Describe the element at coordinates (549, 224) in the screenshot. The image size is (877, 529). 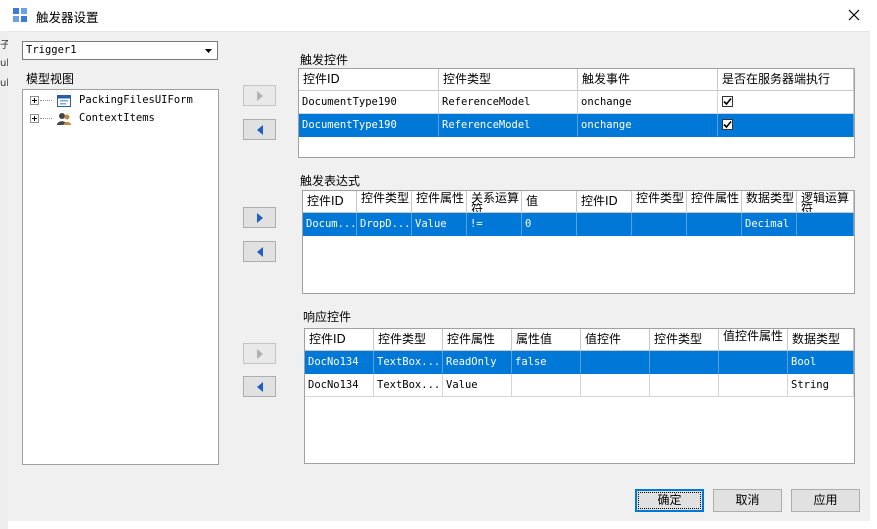
I see `cell-value: 0` at that location.